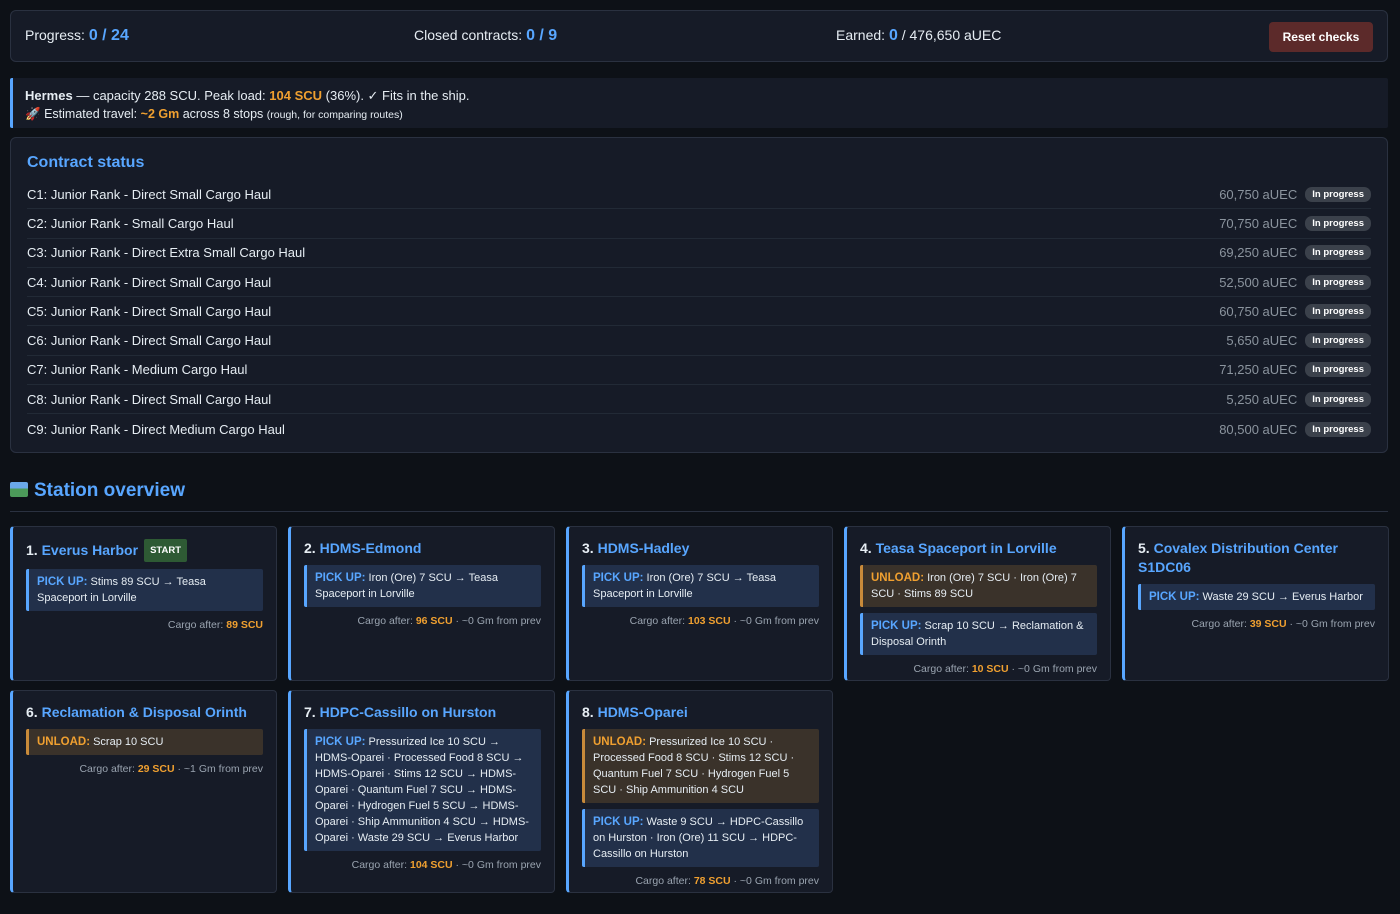  I want to click on cargo-after: Cargo after: 104 SCU · ~0 Gm from prev, so click(446, 865).